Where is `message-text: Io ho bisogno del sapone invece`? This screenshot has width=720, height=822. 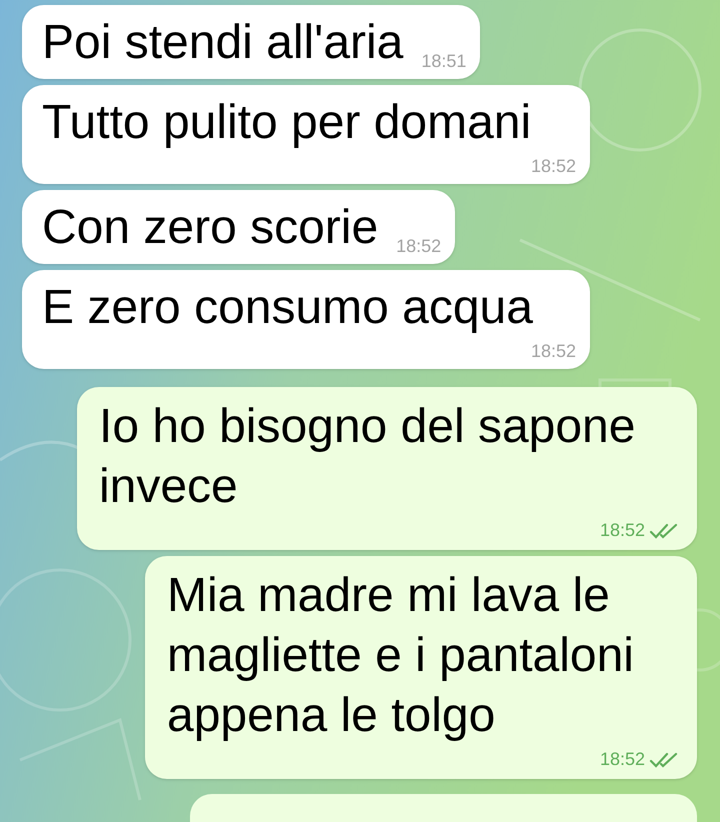 message-text: Io ho bisogno del sapone invece is located at coordinates (367, 457).